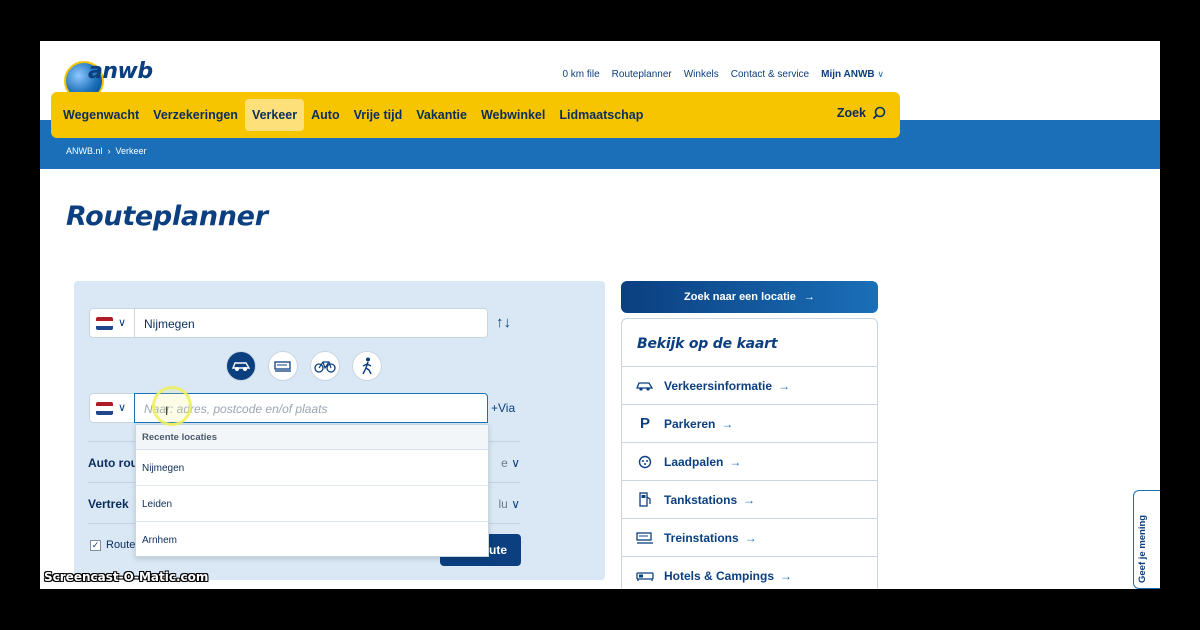  Describe the element at coordinates (167, 411) in the screenshot. I see `text-cursor-icon: I` at that location.